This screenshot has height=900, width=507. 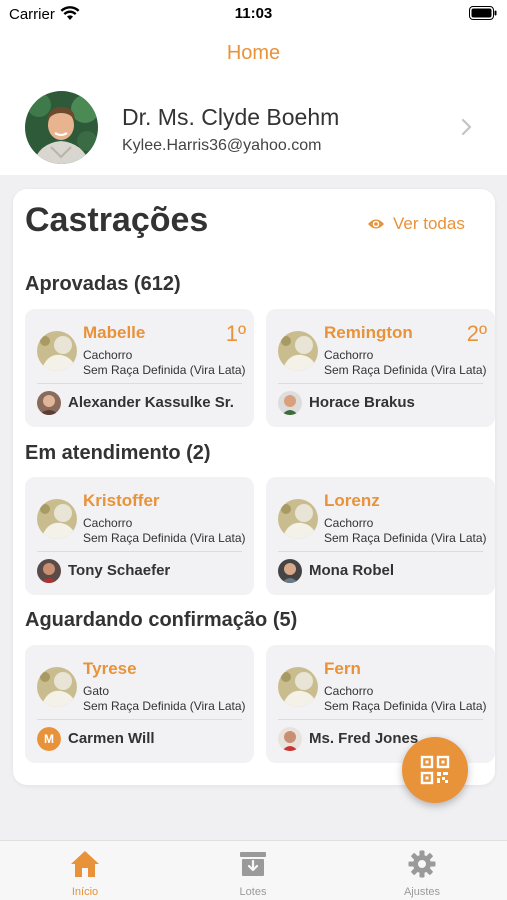 I want to click on home-icon, so click(x=85, y=864).